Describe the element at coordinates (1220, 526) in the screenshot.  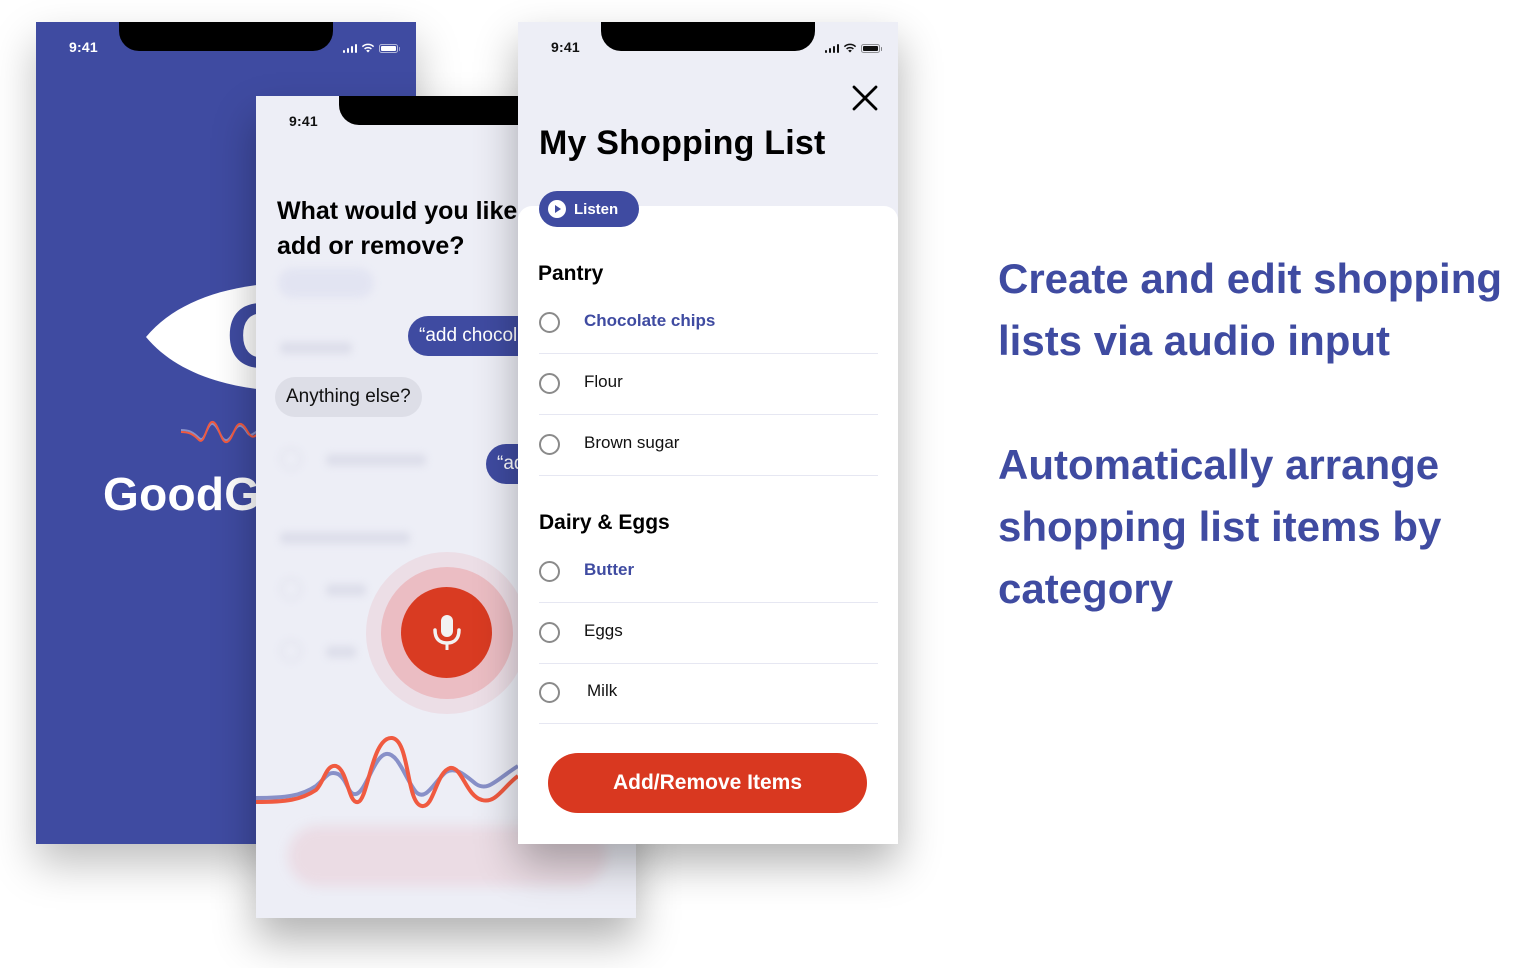
I see `feature-line: shopping list items by` at that location.